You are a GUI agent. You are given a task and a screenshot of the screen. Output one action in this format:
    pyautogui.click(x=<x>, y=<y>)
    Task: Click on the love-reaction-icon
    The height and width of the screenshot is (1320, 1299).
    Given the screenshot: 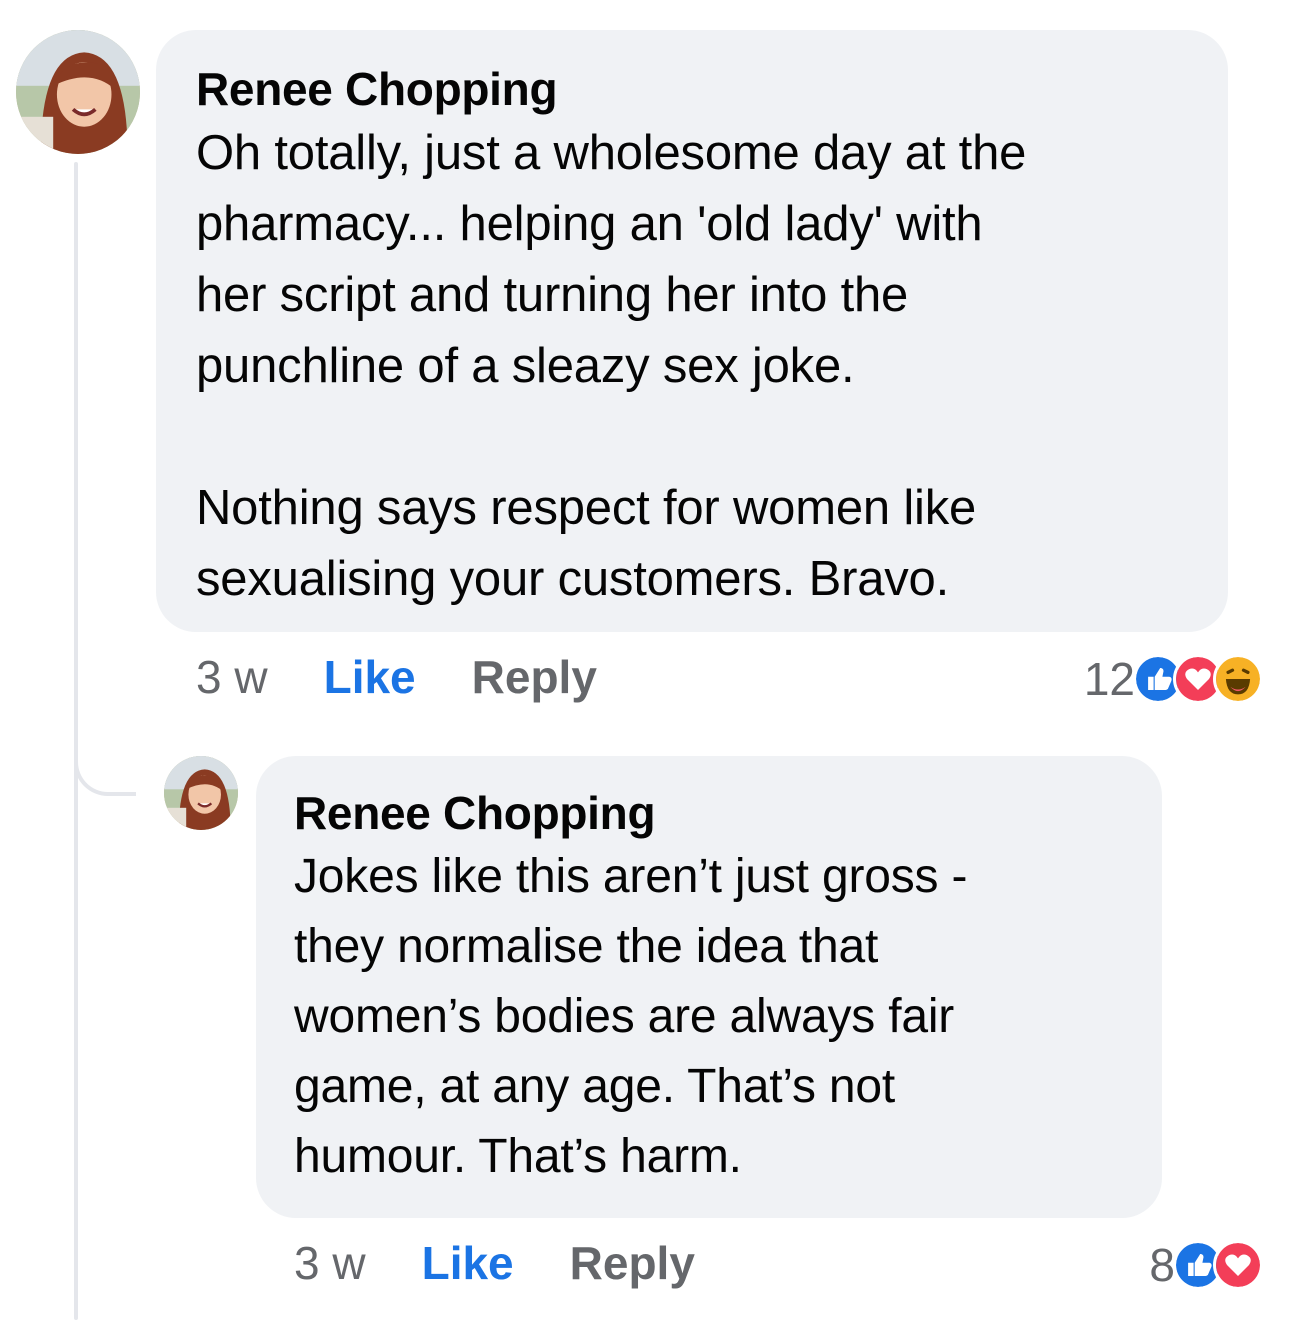 What is the action you would take?
    pyautogui.click(x=1238, y=1265)
    